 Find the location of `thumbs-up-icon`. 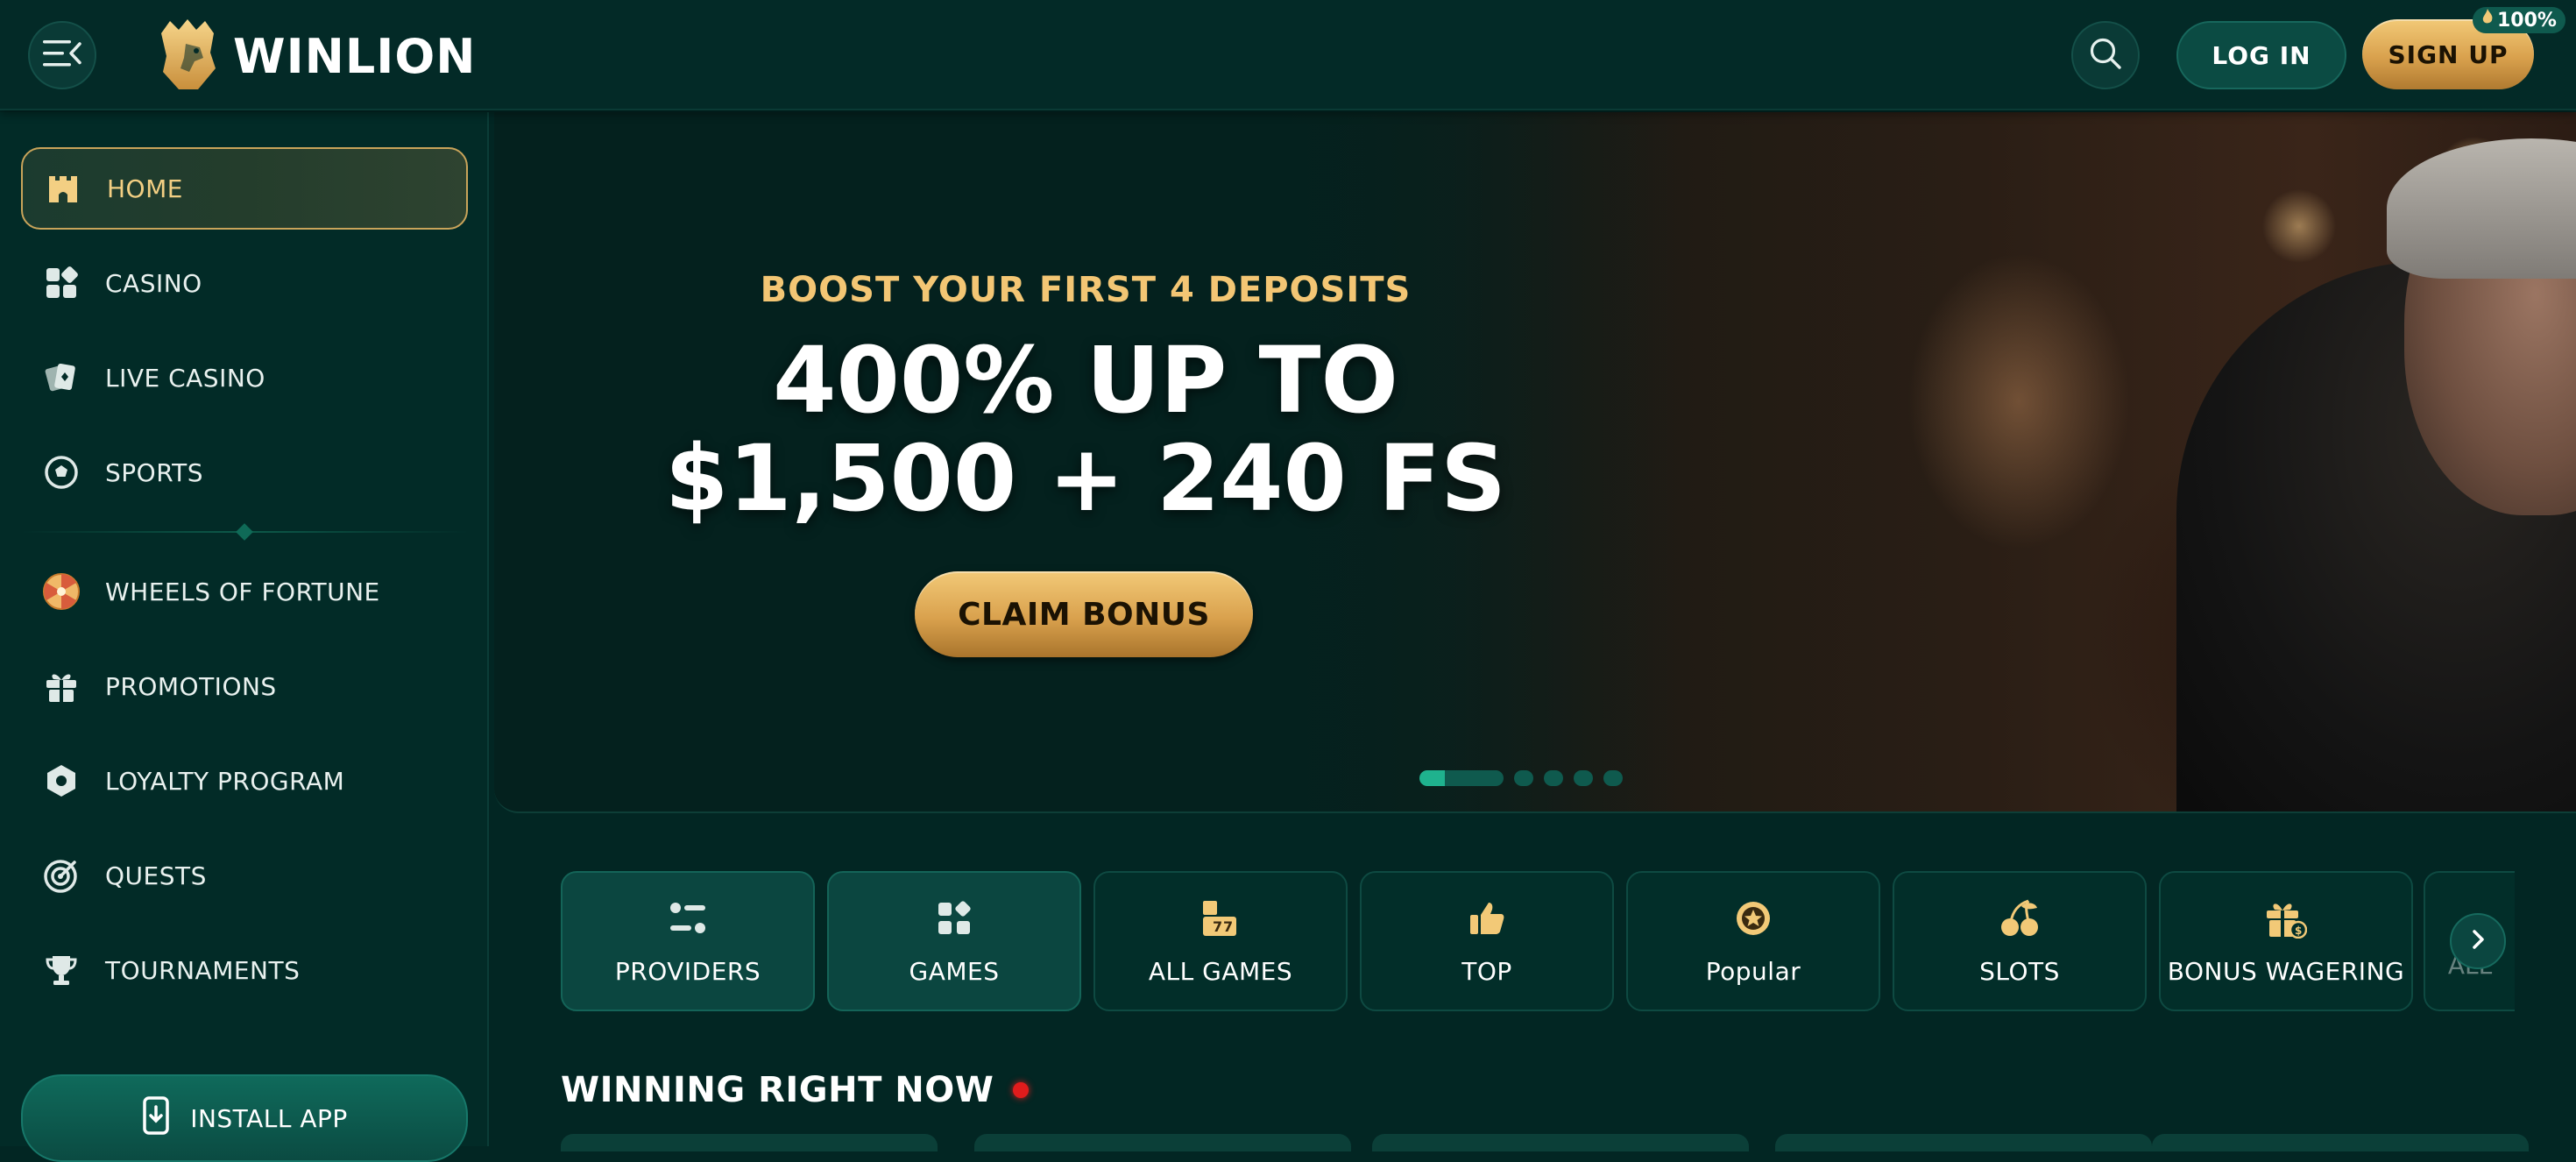

thumbs-up-icon is located at coordinates (1487, 918).